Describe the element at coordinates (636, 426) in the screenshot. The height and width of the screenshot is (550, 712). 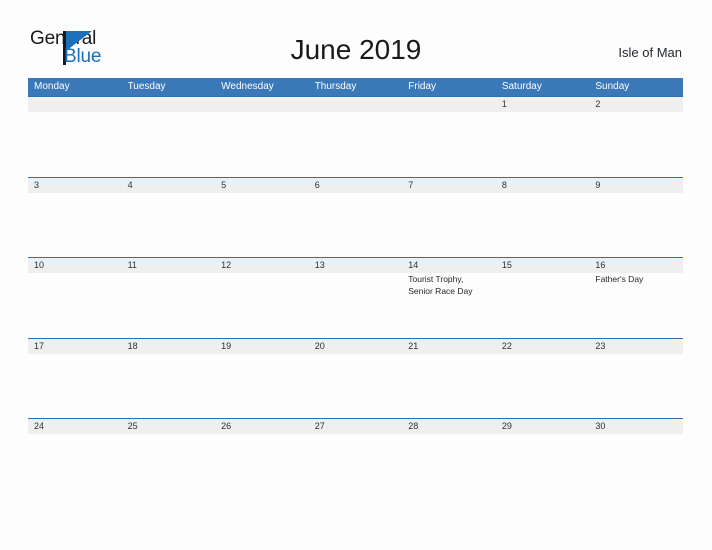
I see `day-number-30: 30` at that location.